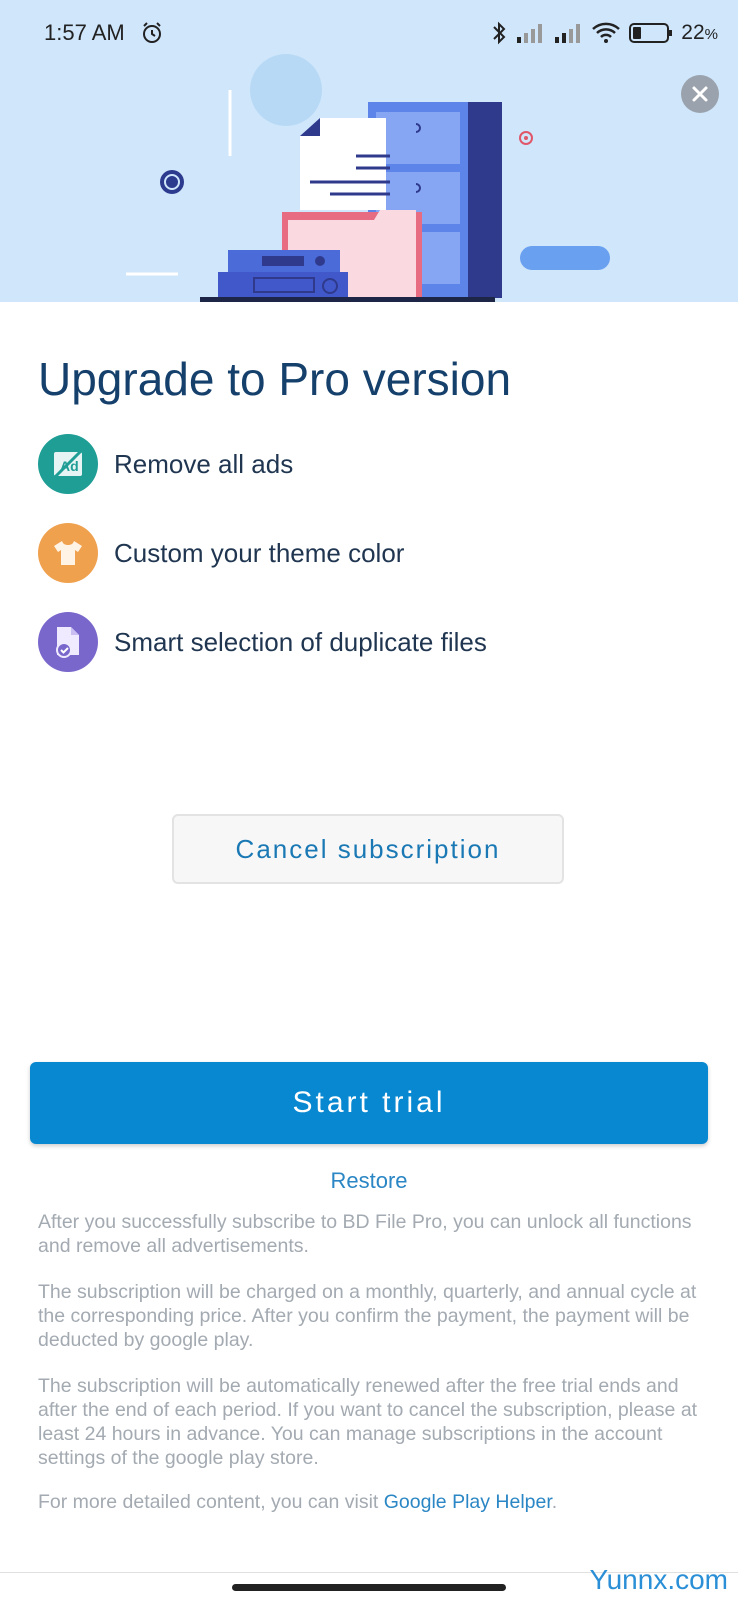  I want to click on restore-button: Restore, so click(368, 1180).